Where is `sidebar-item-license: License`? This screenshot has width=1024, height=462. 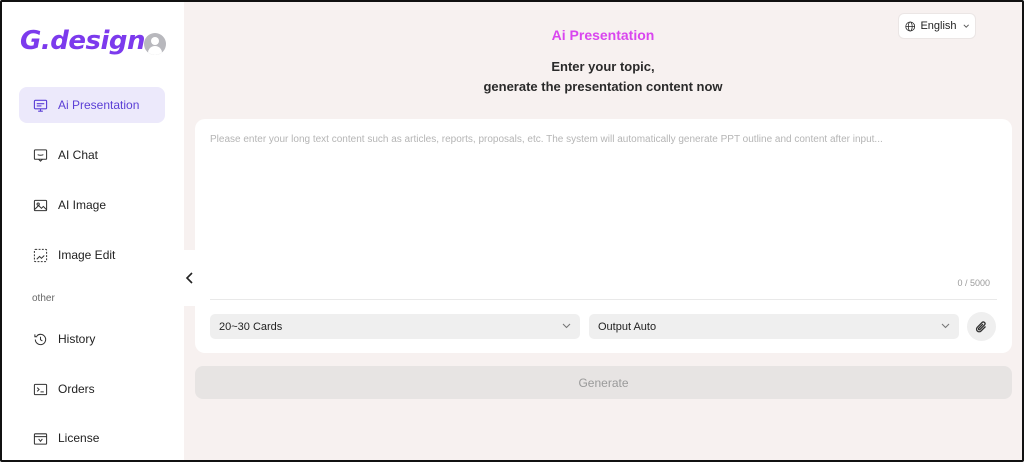 sidebar-item-license: License is located at coordinates (92, 438).